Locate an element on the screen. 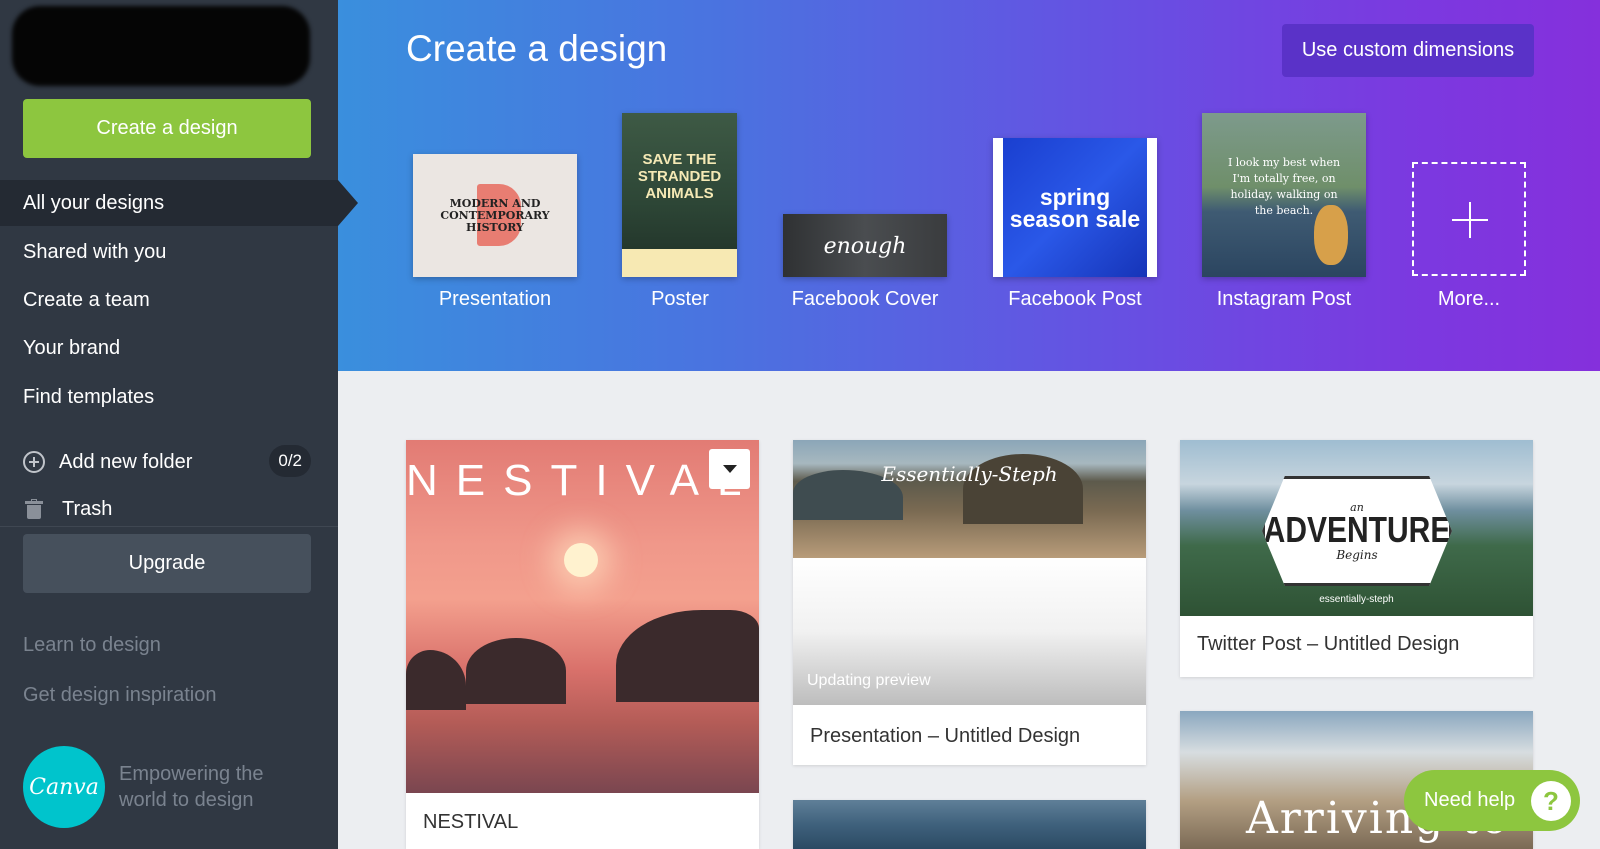  nestival-preview: NESTIVAL is located at coordinates (582, 616).